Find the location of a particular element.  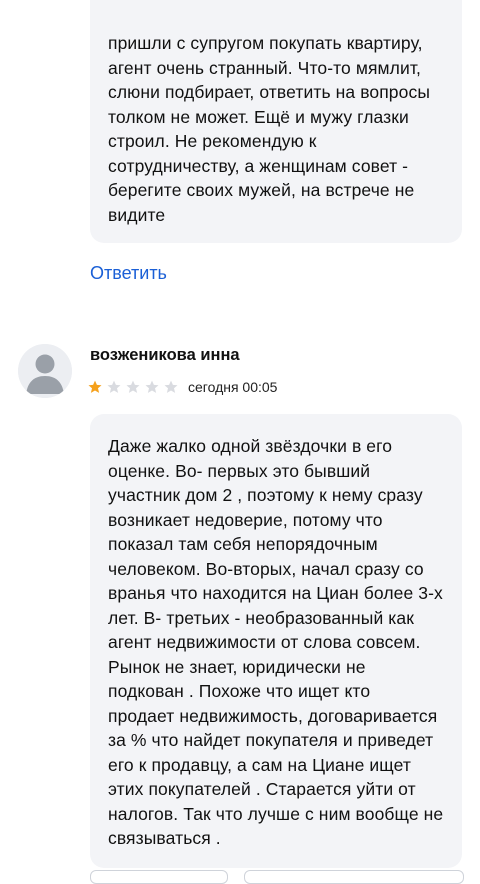

star-filled-icon is located at coordinates (95, 386).